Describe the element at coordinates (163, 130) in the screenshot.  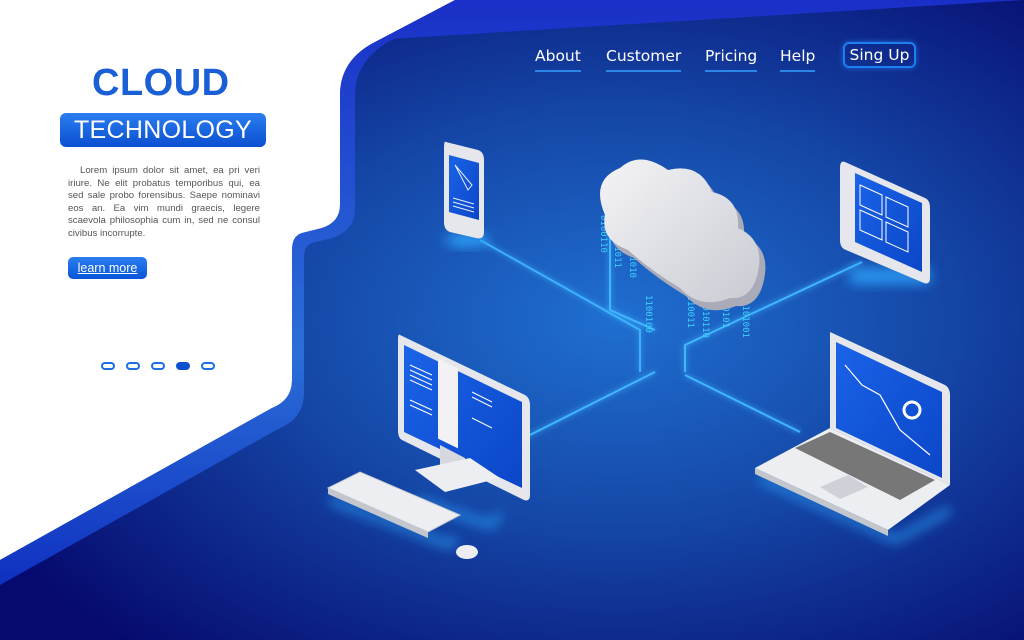
I see `hero-subtitle-badge: TECHNOLOGY` at that location.